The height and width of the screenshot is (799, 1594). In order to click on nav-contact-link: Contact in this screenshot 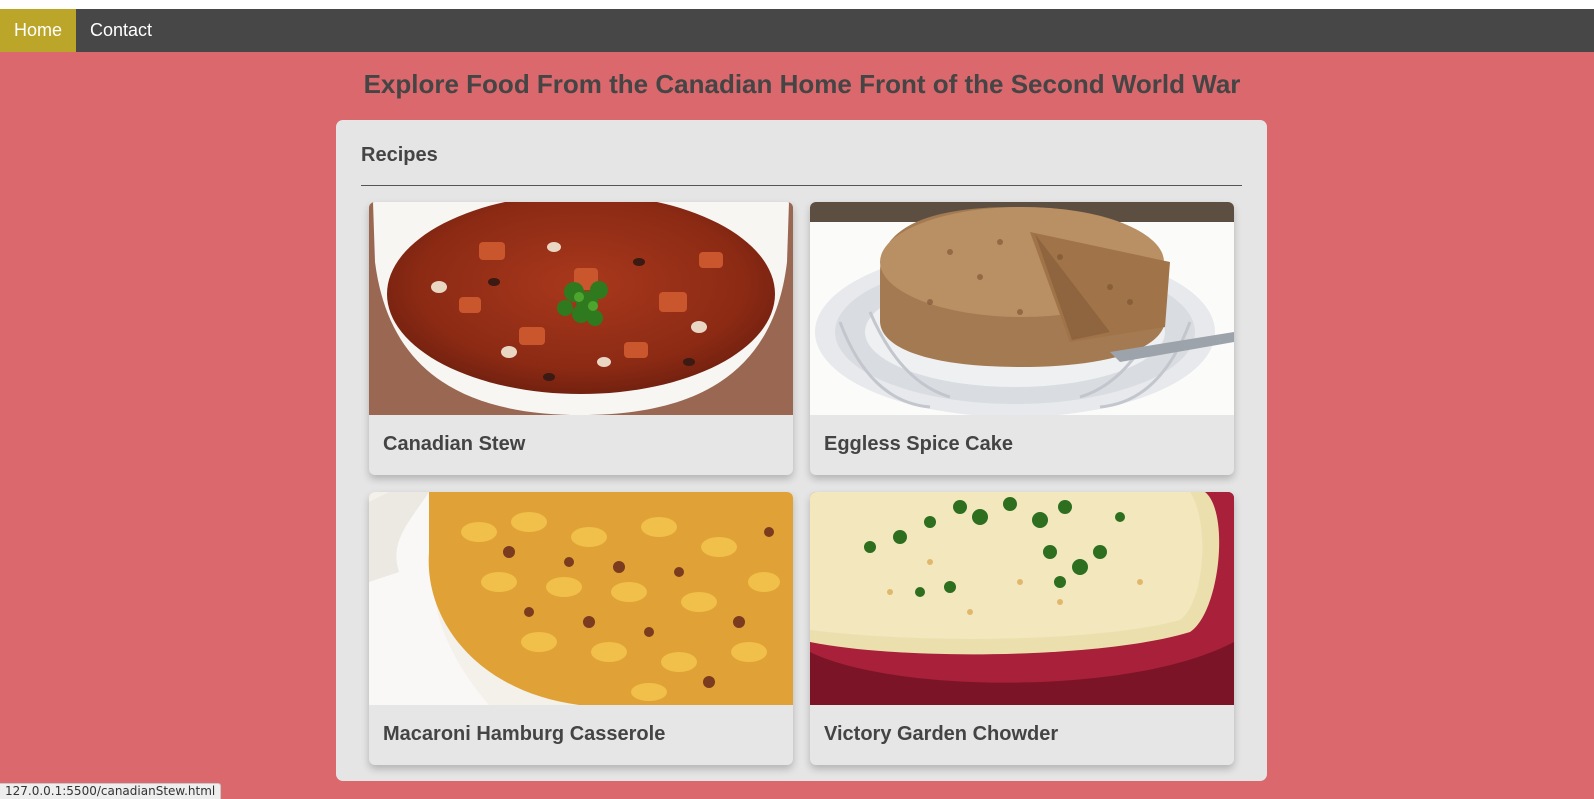, I will do `click(121, 30)`.